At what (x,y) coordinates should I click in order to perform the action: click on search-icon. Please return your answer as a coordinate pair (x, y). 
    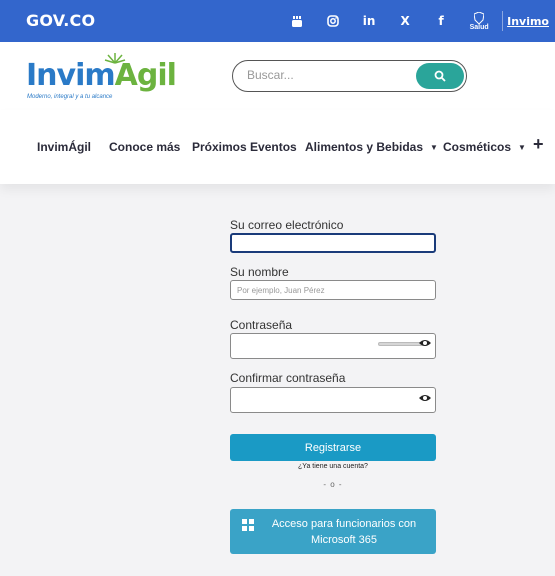
    Looking at the image, I should click on (440, 76).